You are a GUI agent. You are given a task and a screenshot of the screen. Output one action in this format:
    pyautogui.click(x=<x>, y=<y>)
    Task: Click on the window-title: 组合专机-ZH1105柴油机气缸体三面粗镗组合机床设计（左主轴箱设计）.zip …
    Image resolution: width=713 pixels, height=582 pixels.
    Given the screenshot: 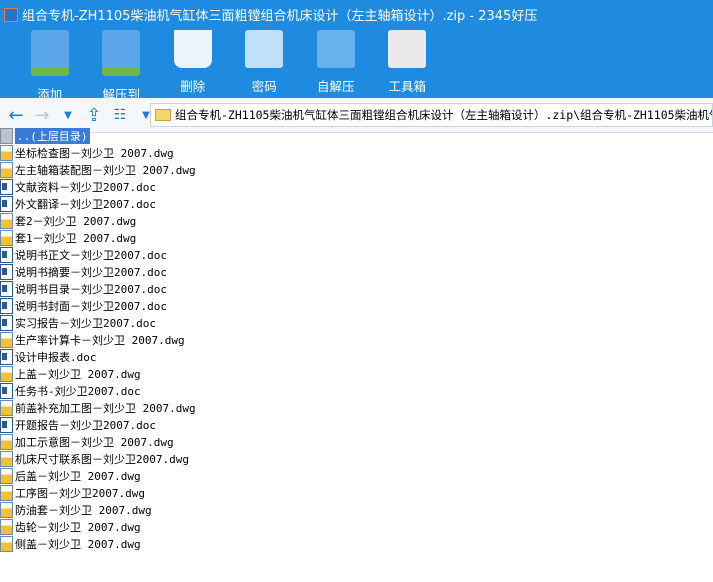 What is the action you would take?
    pyautogui.click(x=270, y=14)
    